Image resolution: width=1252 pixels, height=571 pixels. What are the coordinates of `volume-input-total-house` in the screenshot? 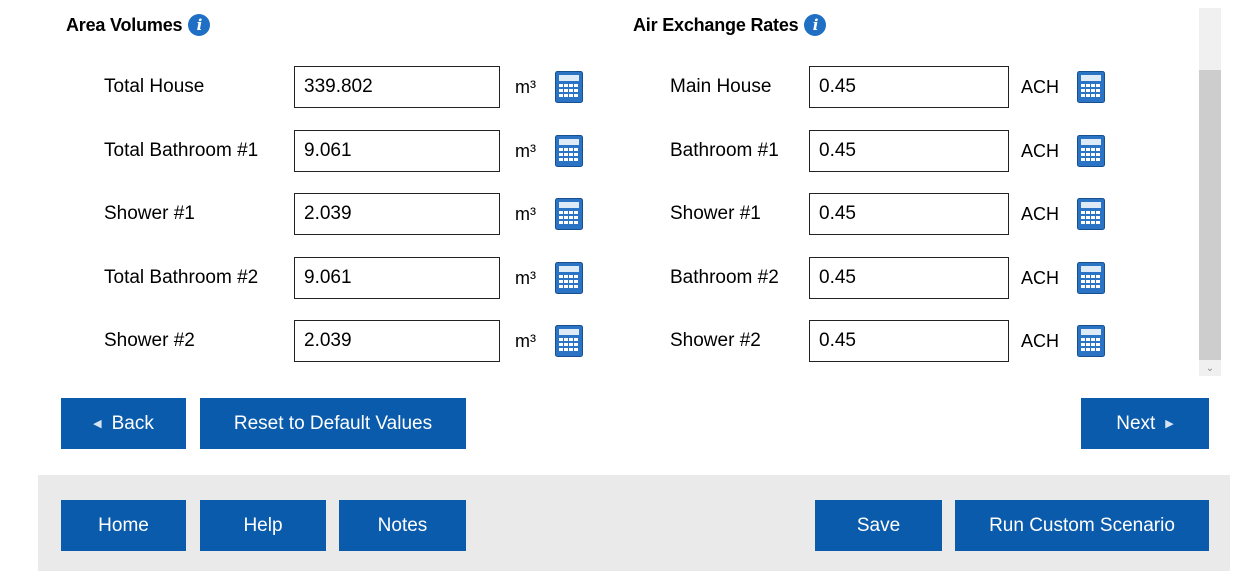 It's located at (397, 87).